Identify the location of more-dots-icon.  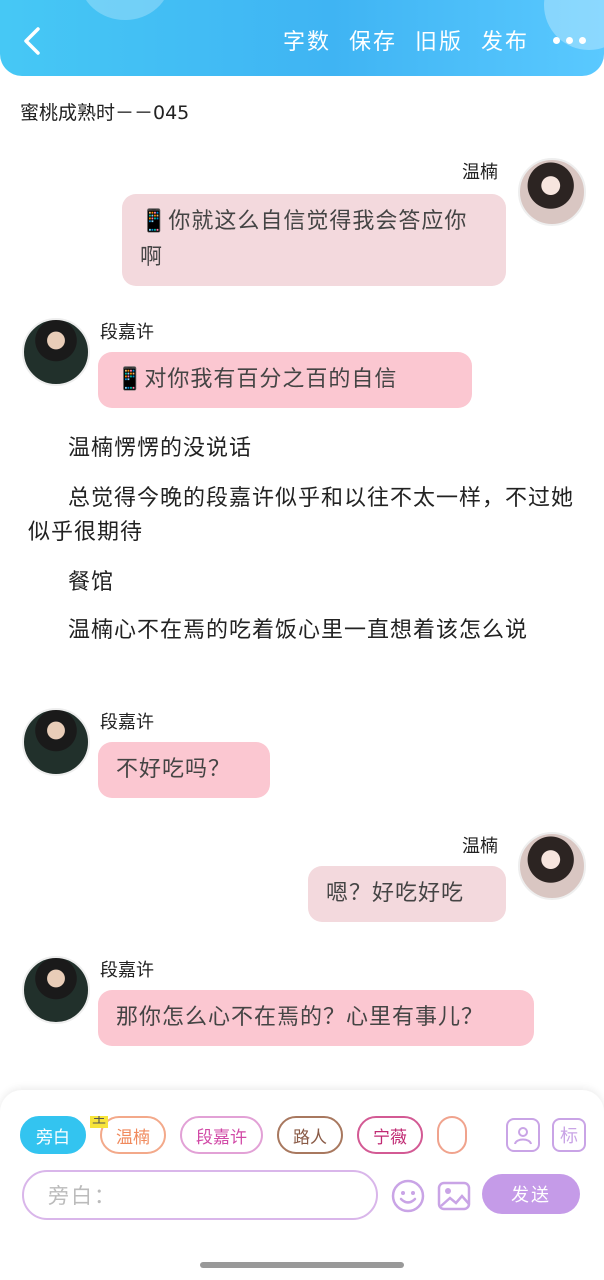
(569, 40).